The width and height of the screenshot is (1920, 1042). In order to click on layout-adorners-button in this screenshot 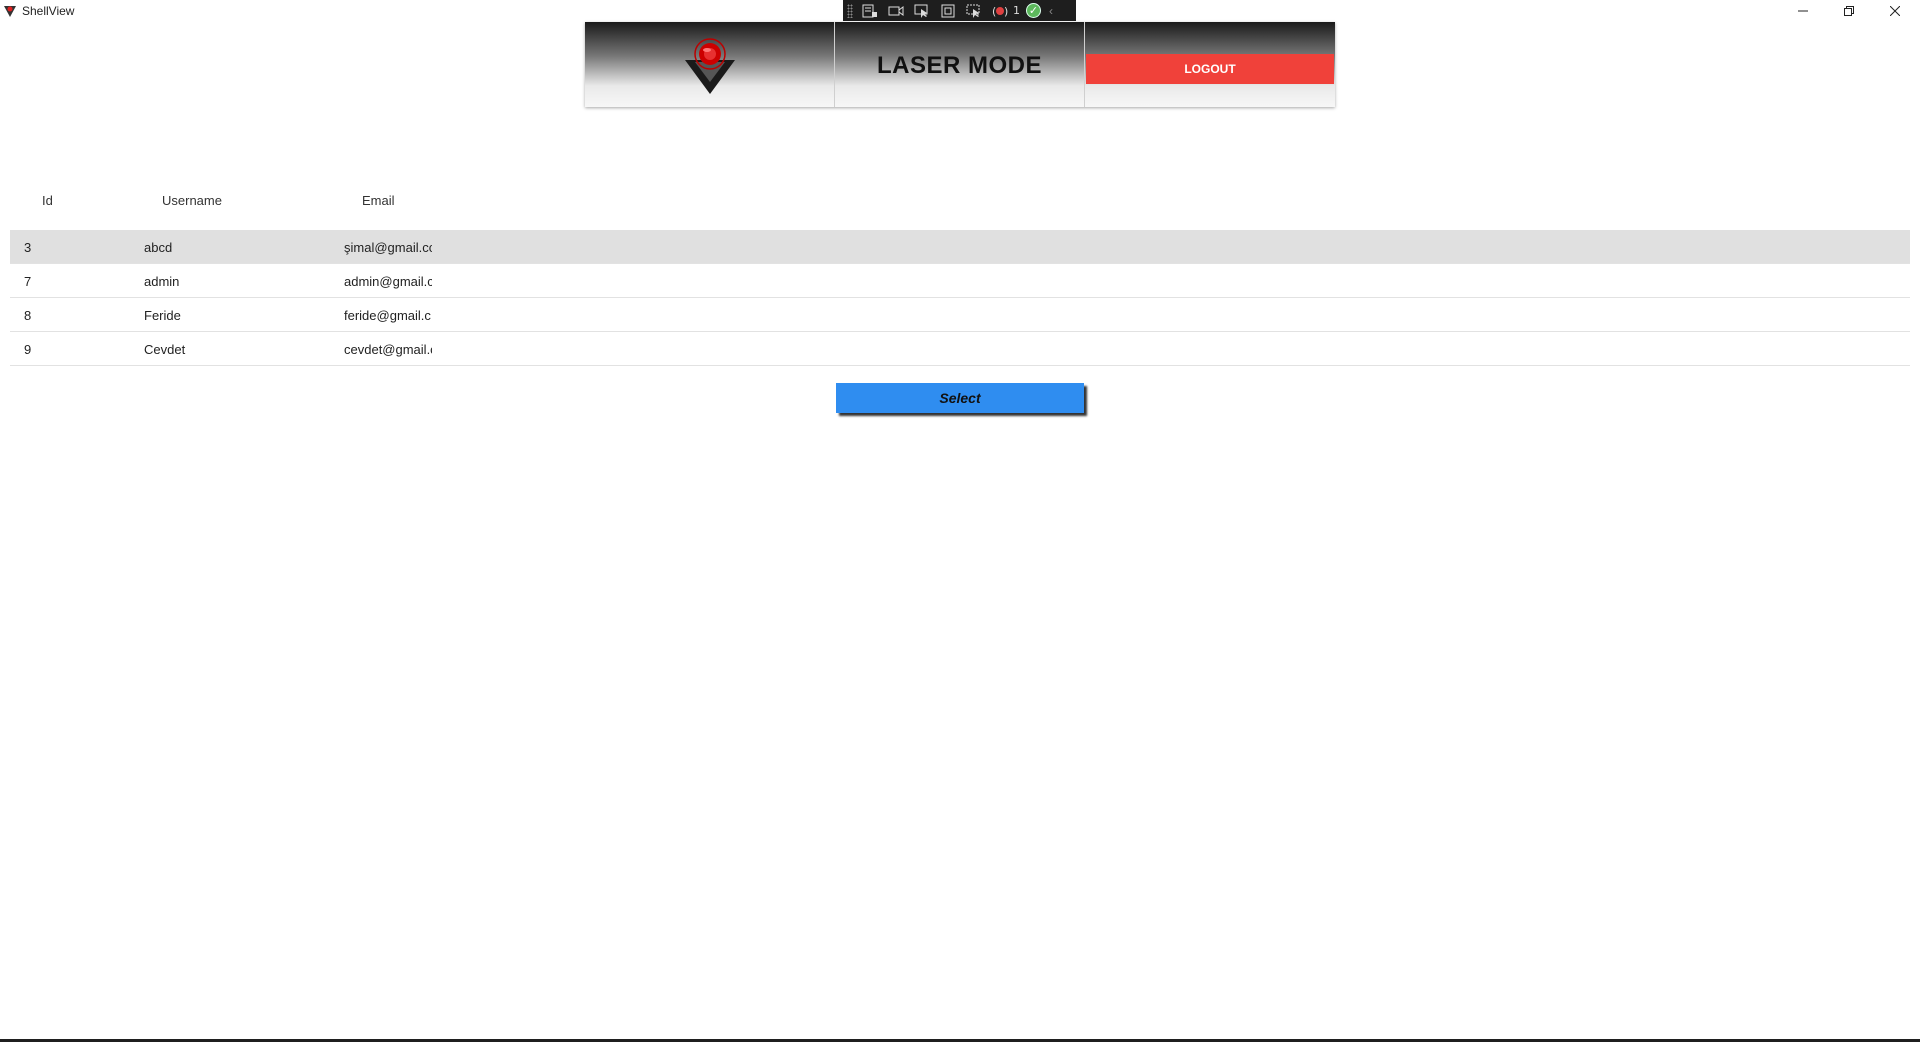, I will do `click(948, 11)`.